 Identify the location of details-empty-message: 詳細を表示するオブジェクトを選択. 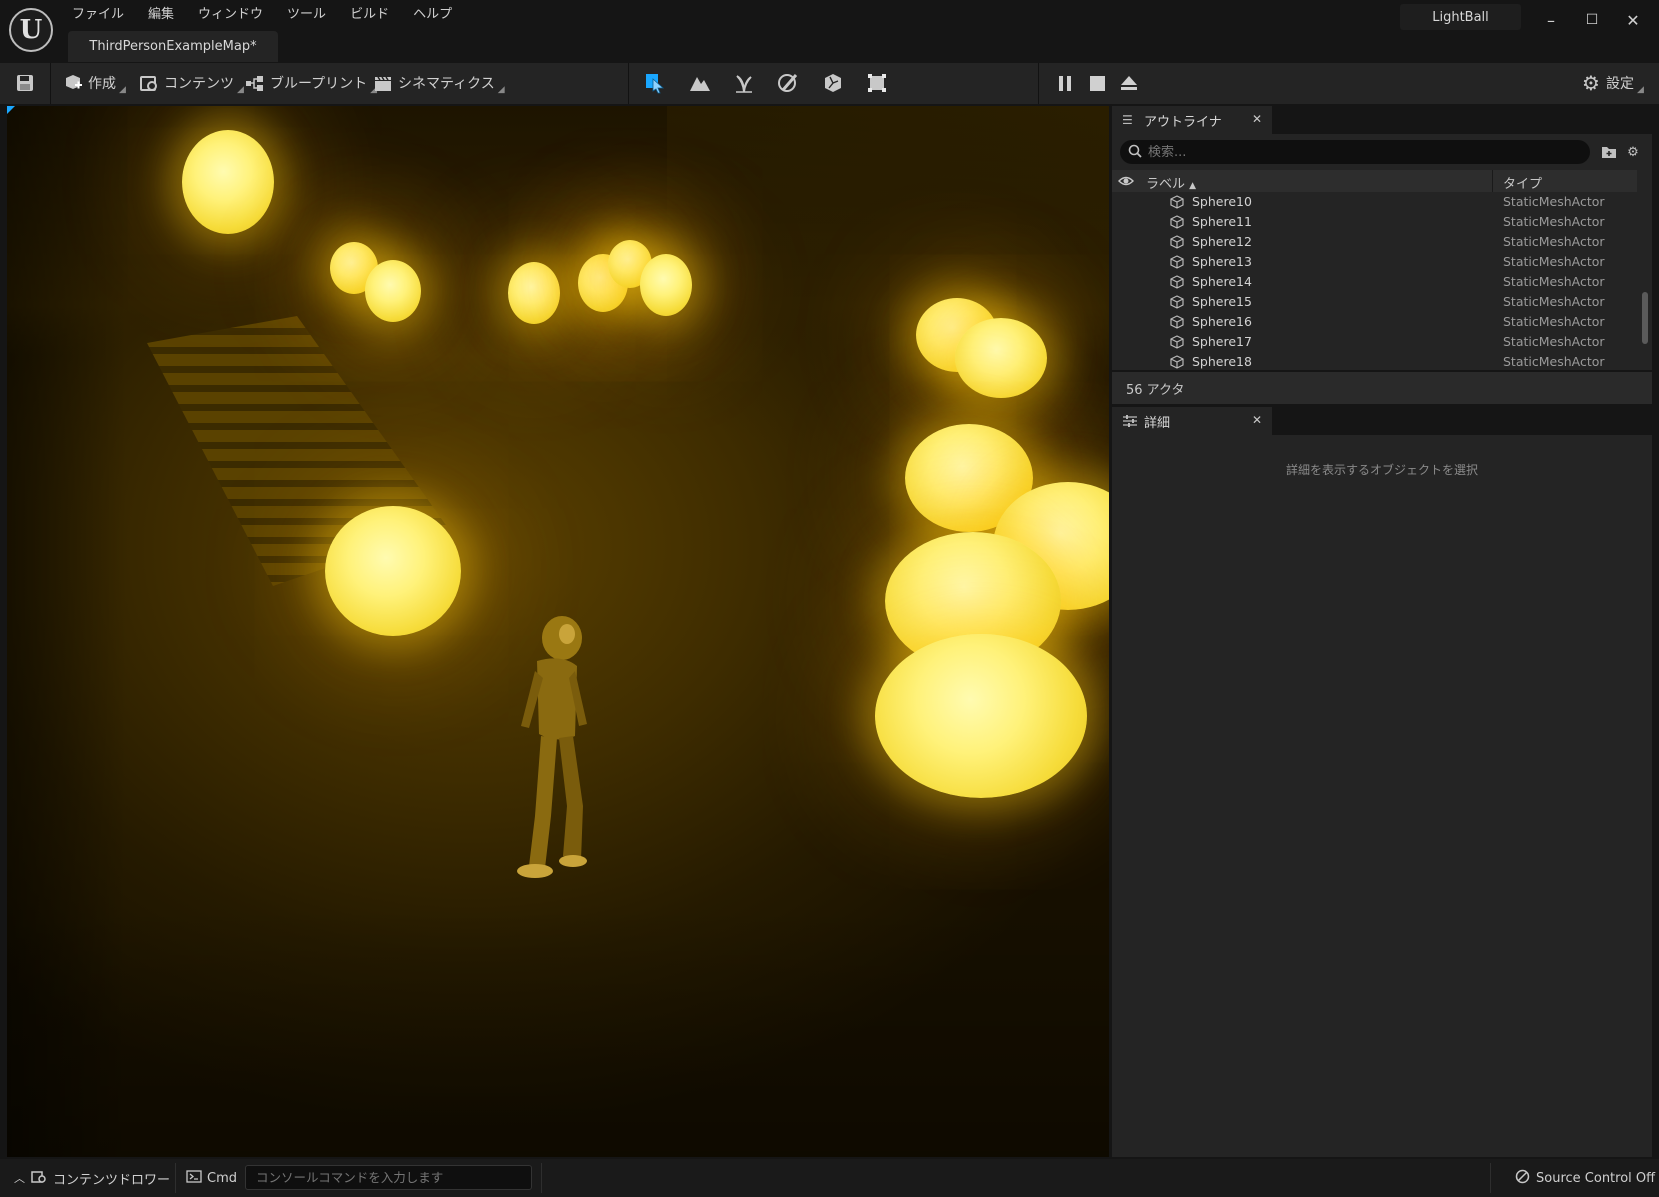
(1381, 470).